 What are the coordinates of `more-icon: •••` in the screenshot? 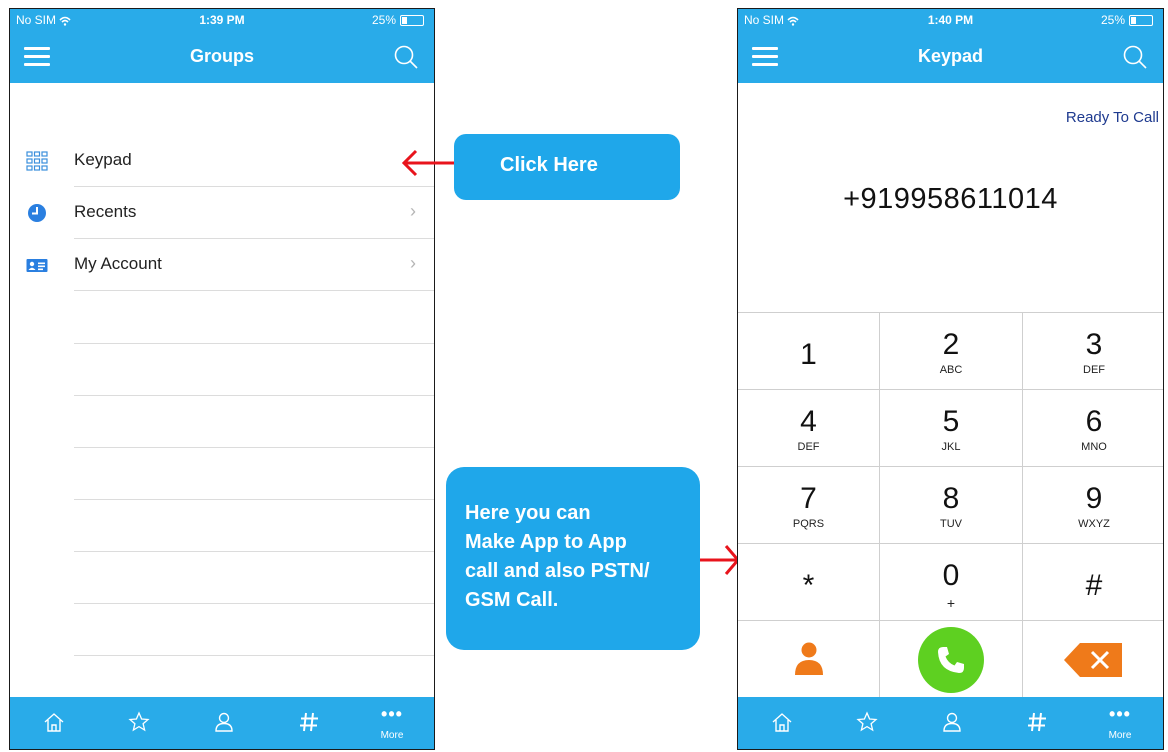 It's located at (392, 714).